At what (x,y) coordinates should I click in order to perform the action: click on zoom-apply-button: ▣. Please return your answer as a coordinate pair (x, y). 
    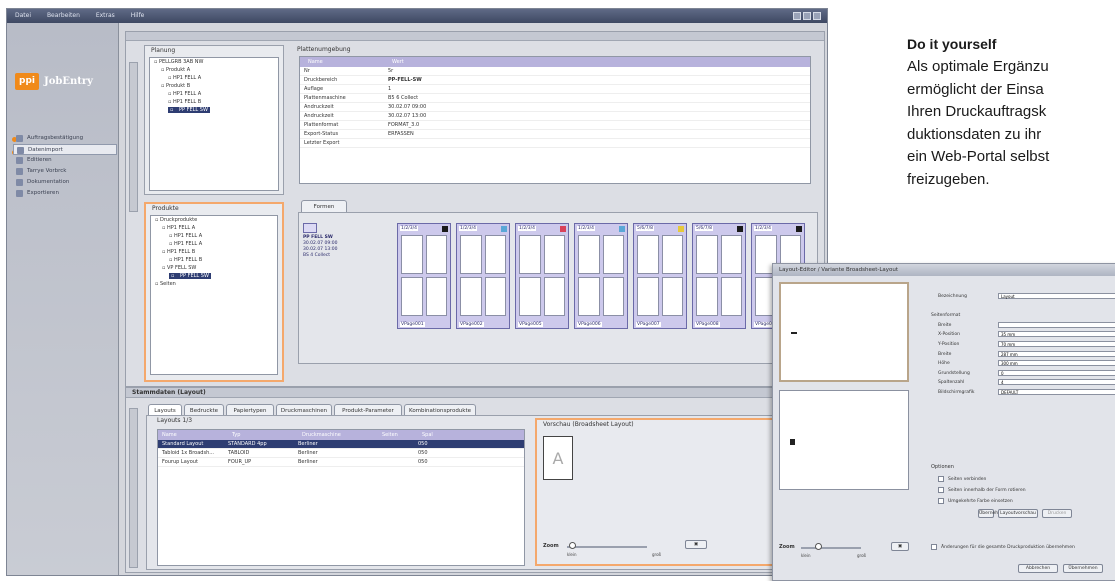
    Looking at the image, I should click on (696, 544).